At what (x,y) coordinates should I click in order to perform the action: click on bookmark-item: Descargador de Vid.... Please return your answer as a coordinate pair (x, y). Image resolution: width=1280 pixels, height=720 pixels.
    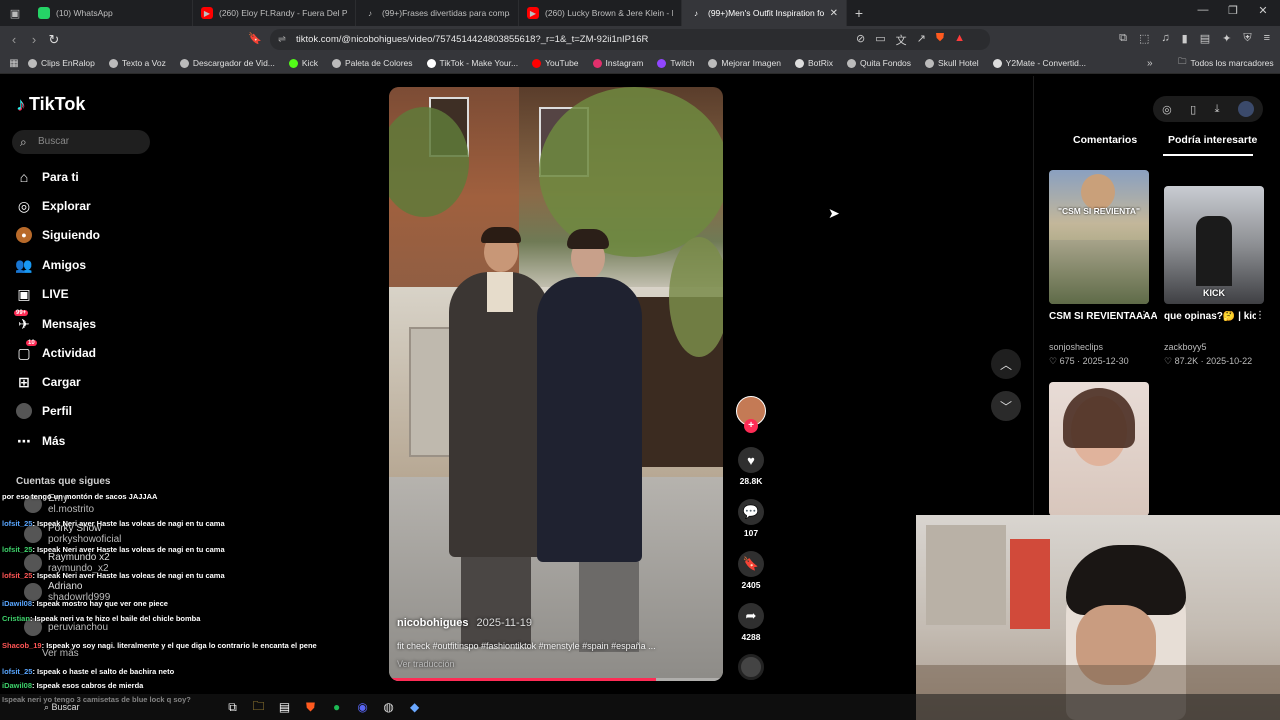
    Looking at the image, I should click on (227, 63).